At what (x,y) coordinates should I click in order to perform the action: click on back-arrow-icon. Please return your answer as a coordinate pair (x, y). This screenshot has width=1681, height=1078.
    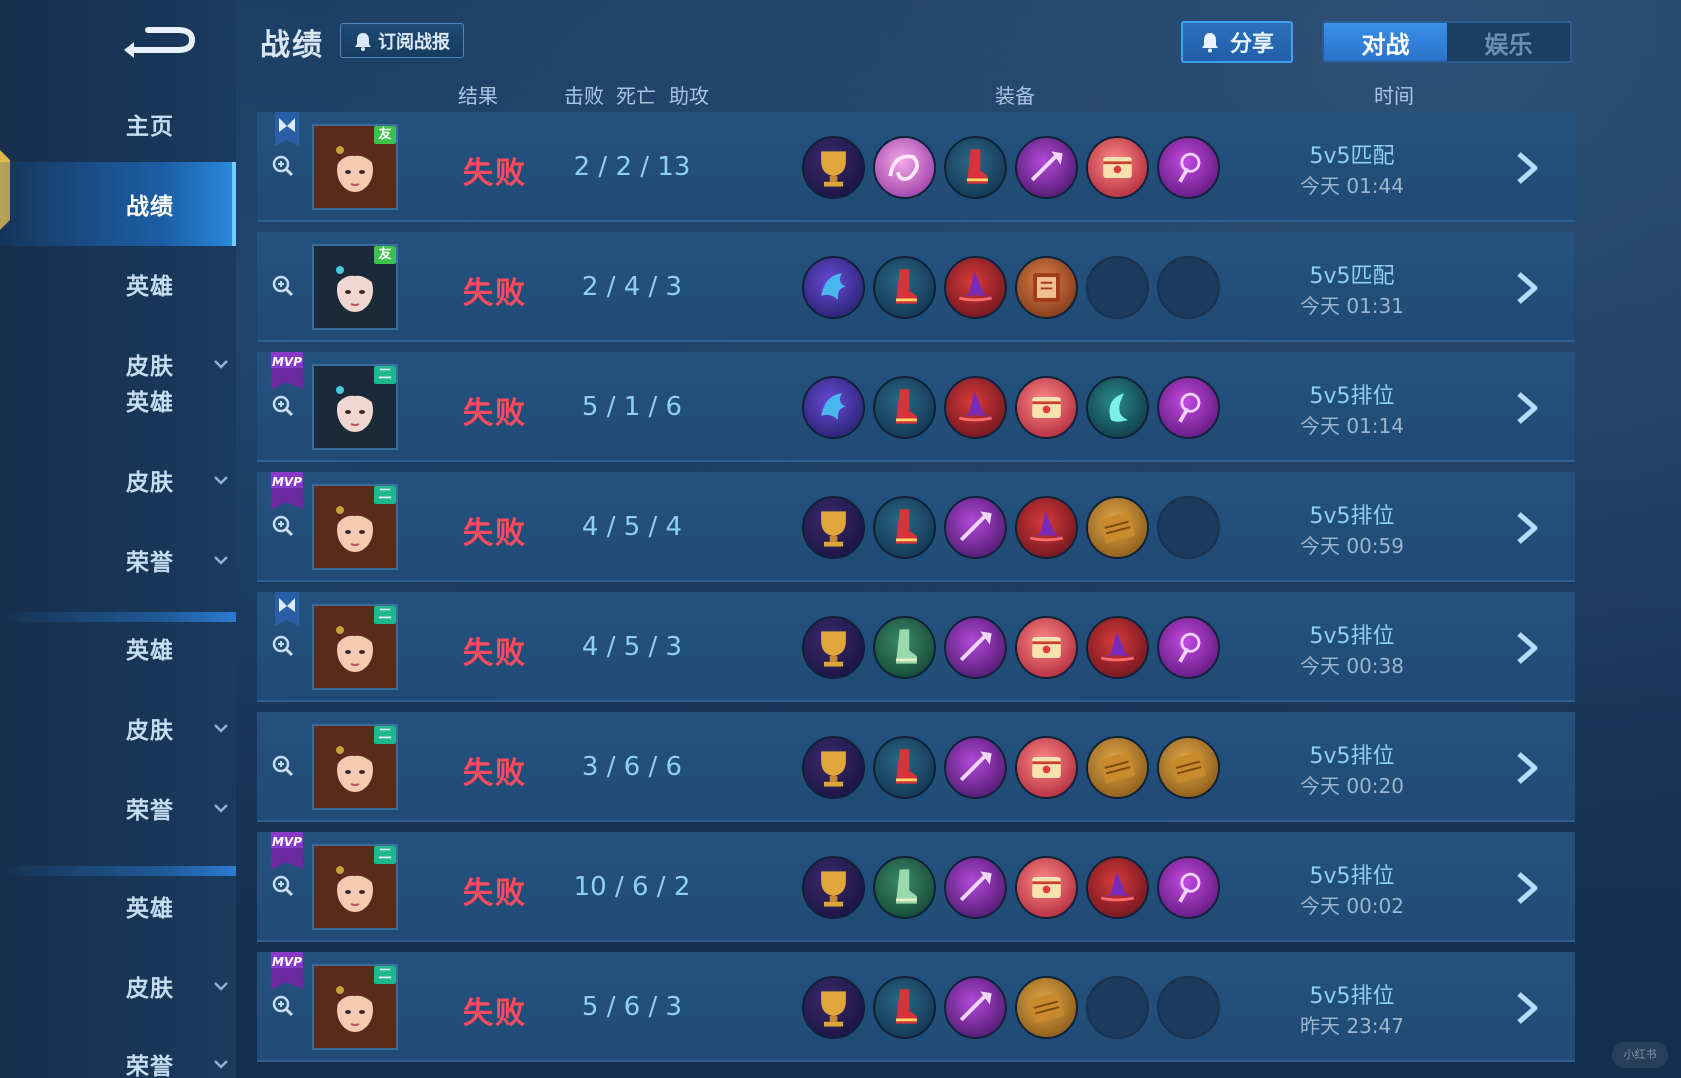
    Looking at the image, I should click on (160, 42).